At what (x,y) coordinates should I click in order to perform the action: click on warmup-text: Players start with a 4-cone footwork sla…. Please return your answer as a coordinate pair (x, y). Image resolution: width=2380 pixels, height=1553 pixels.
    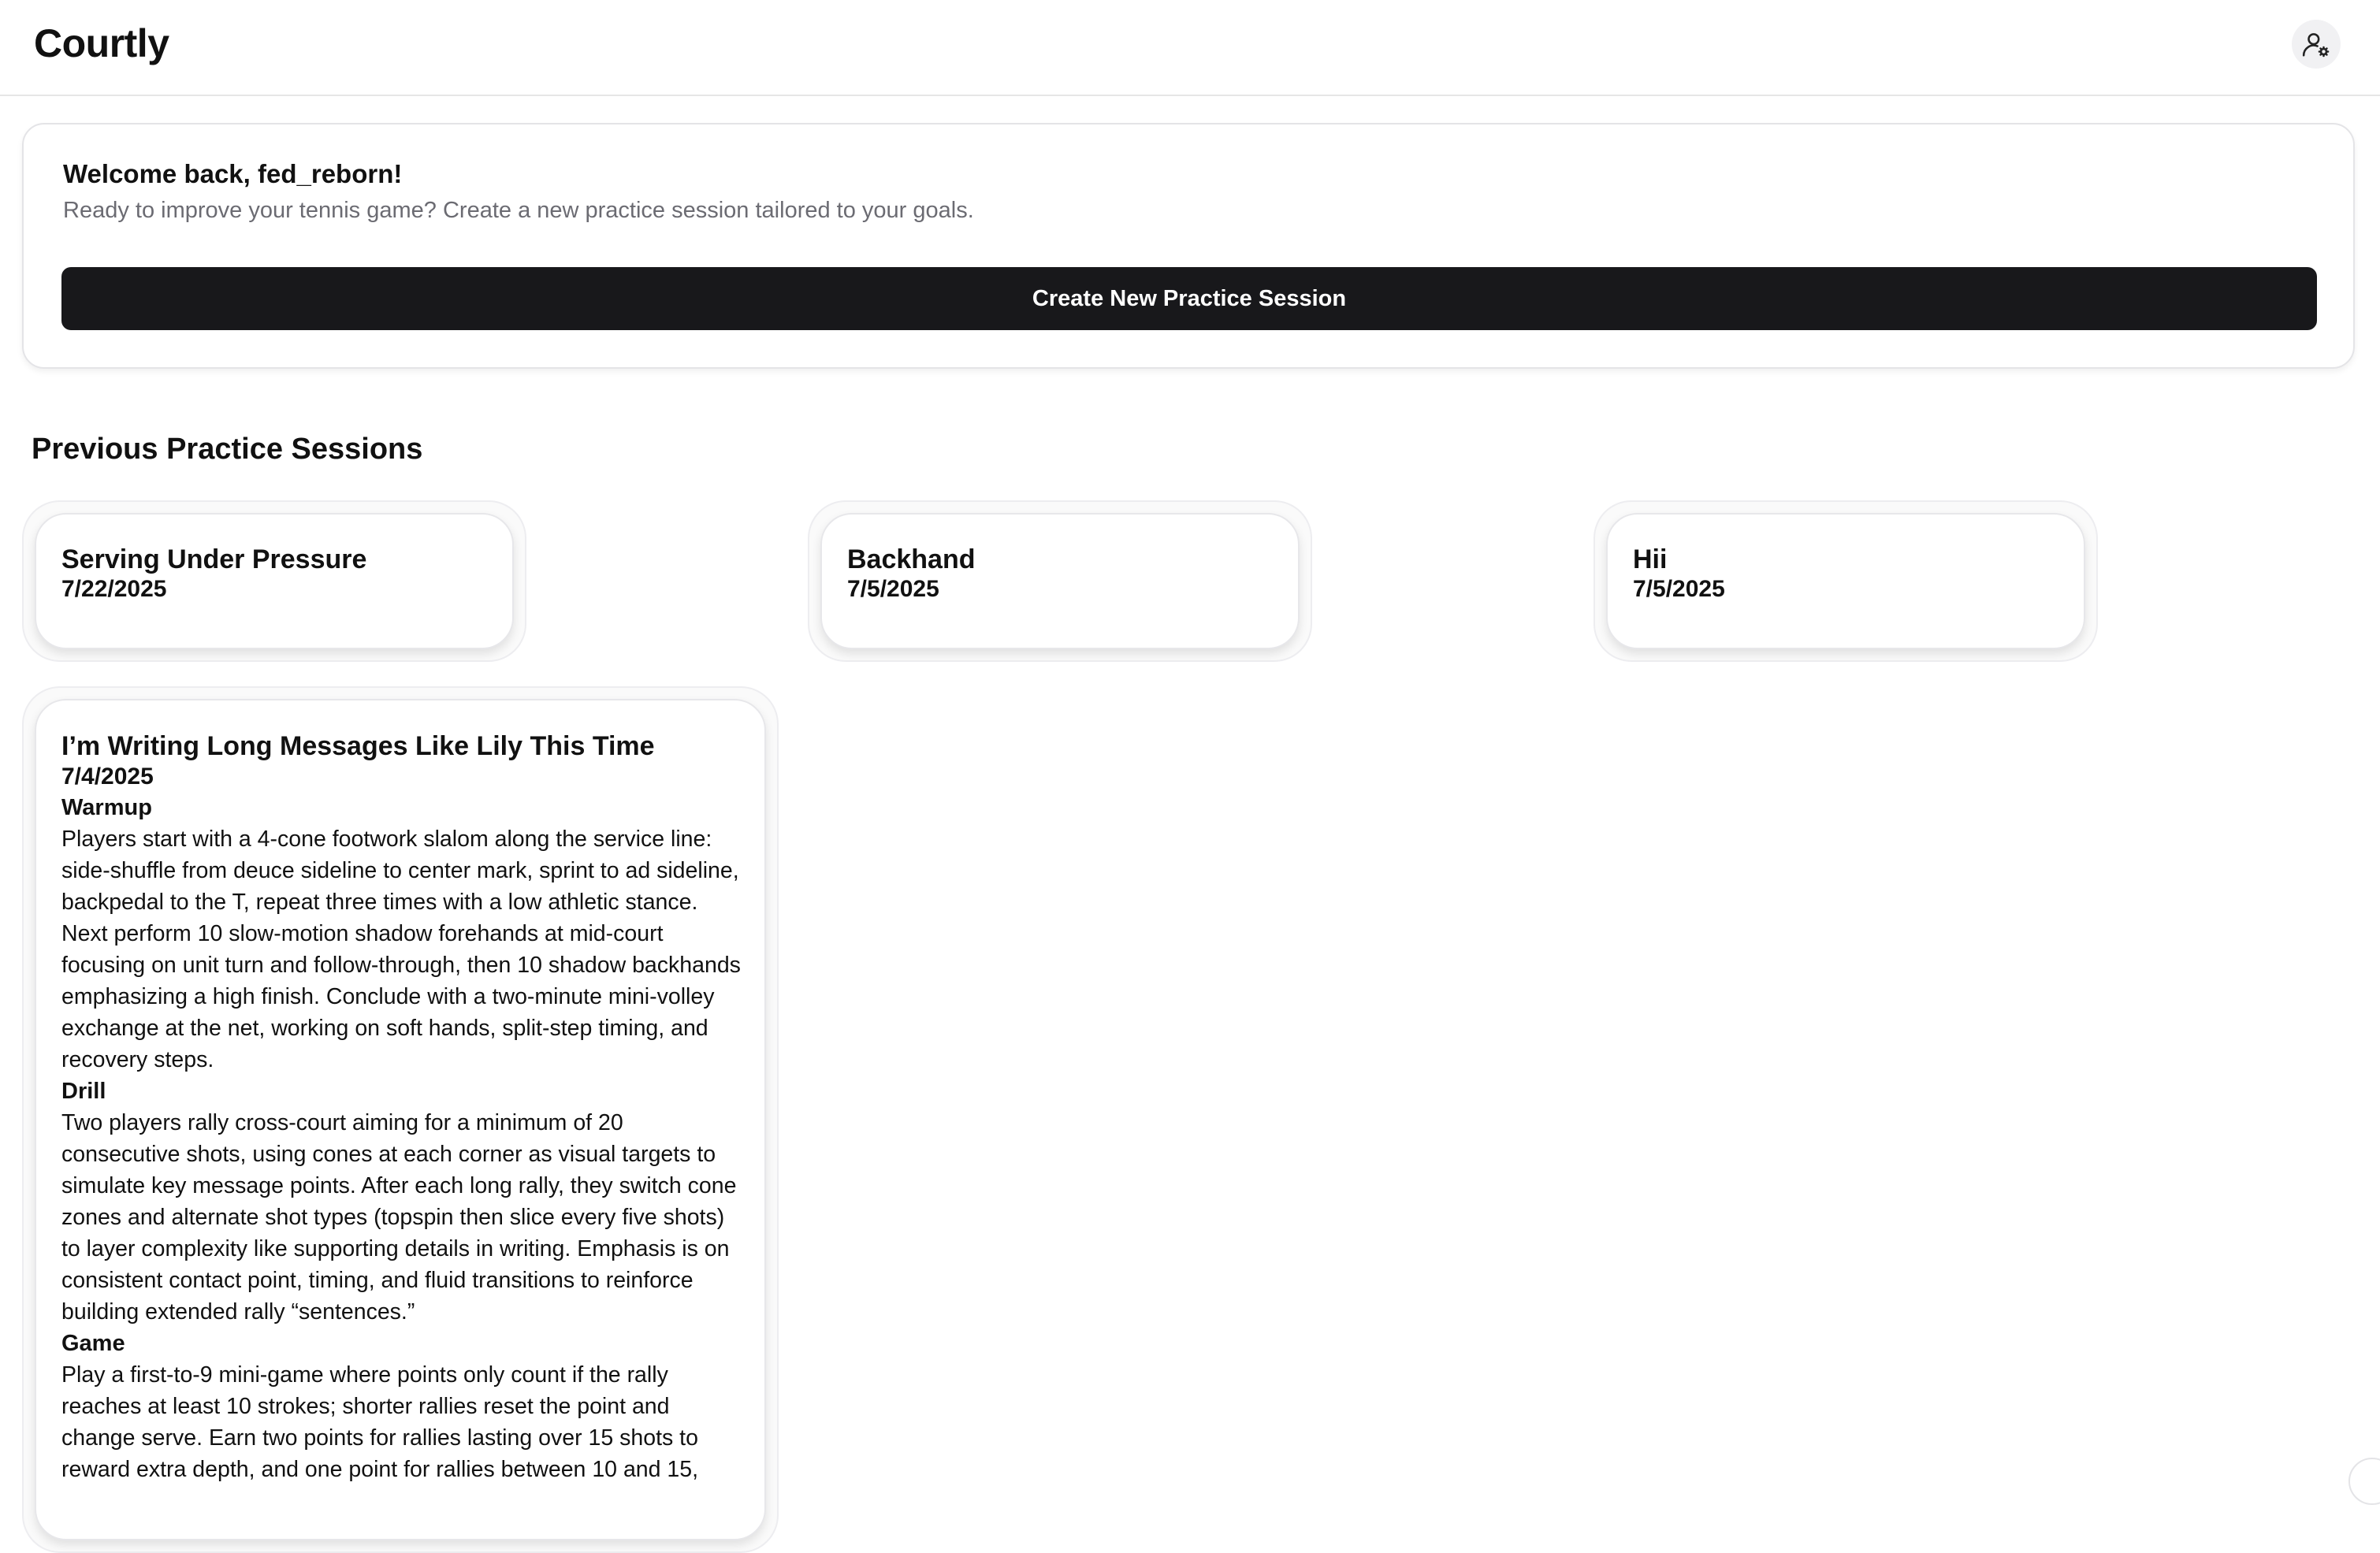
    Looking at the image, I should click on (401, 949).